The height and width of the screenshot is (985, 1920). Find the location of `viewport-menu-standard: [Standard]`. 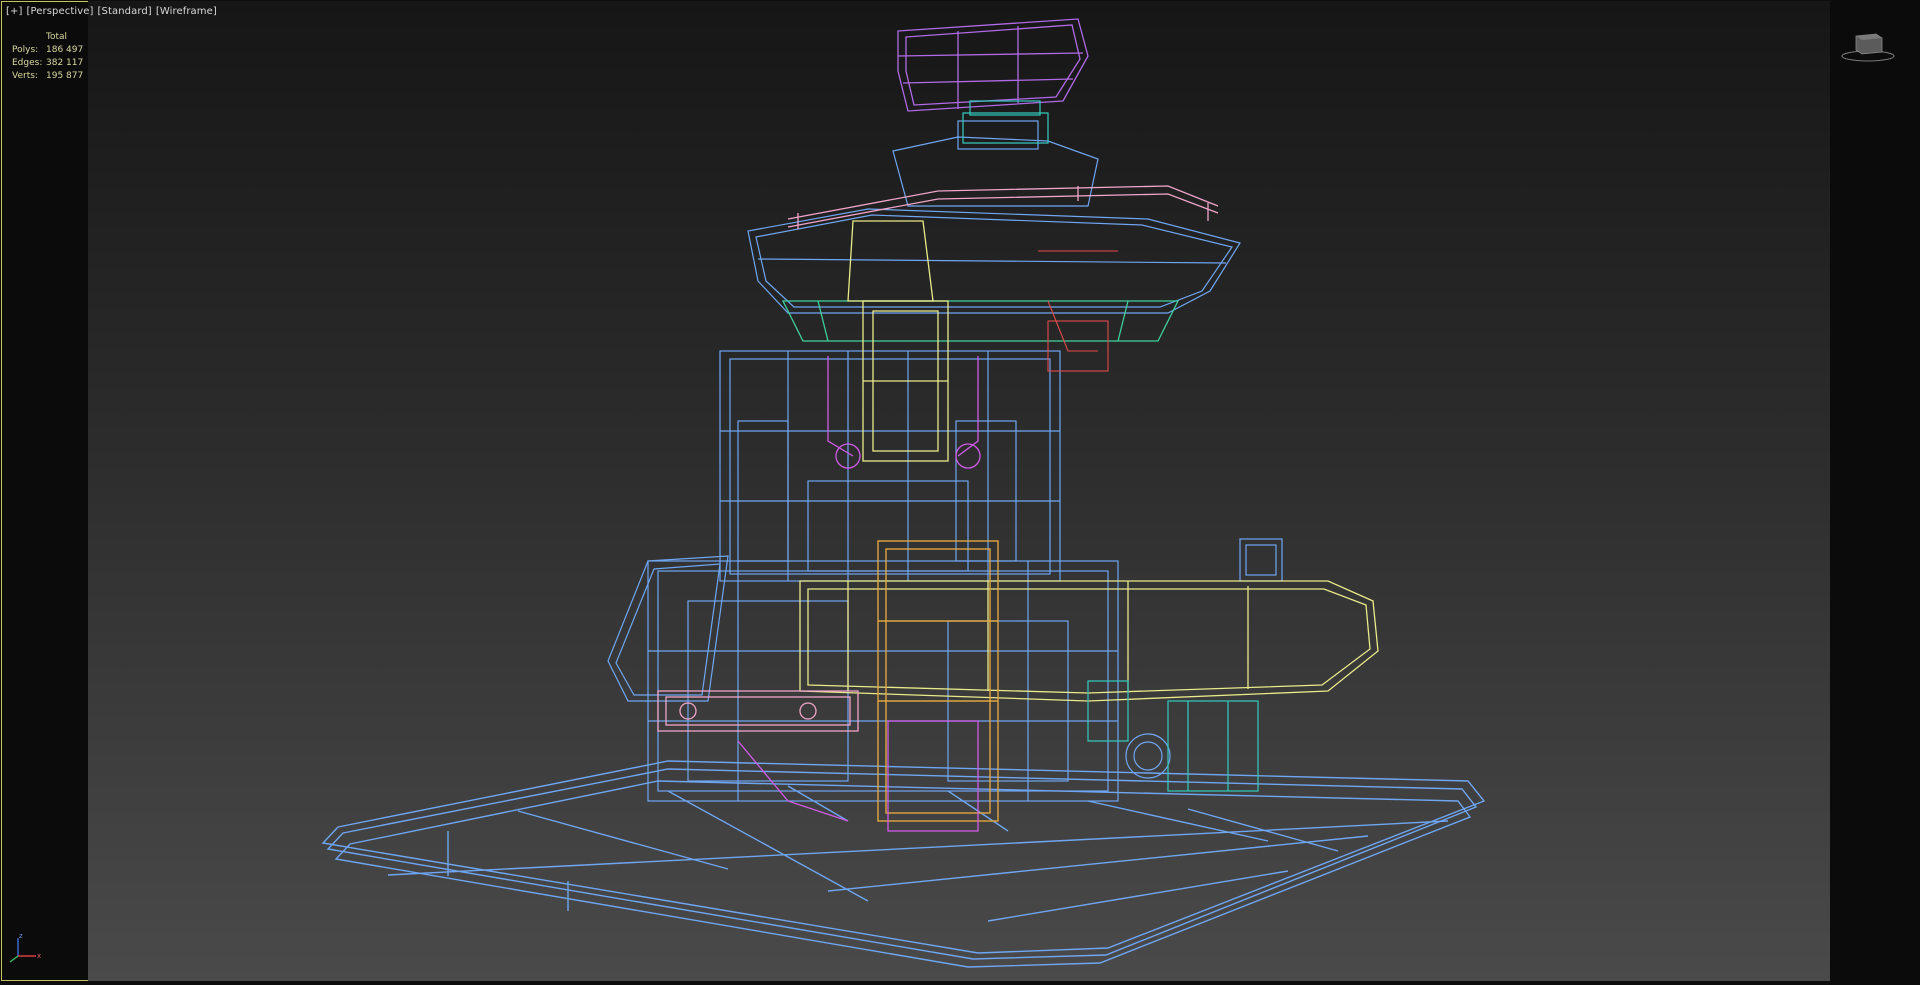

viewport-menu-standard: [Standard] is located at coordinates (125, 11).